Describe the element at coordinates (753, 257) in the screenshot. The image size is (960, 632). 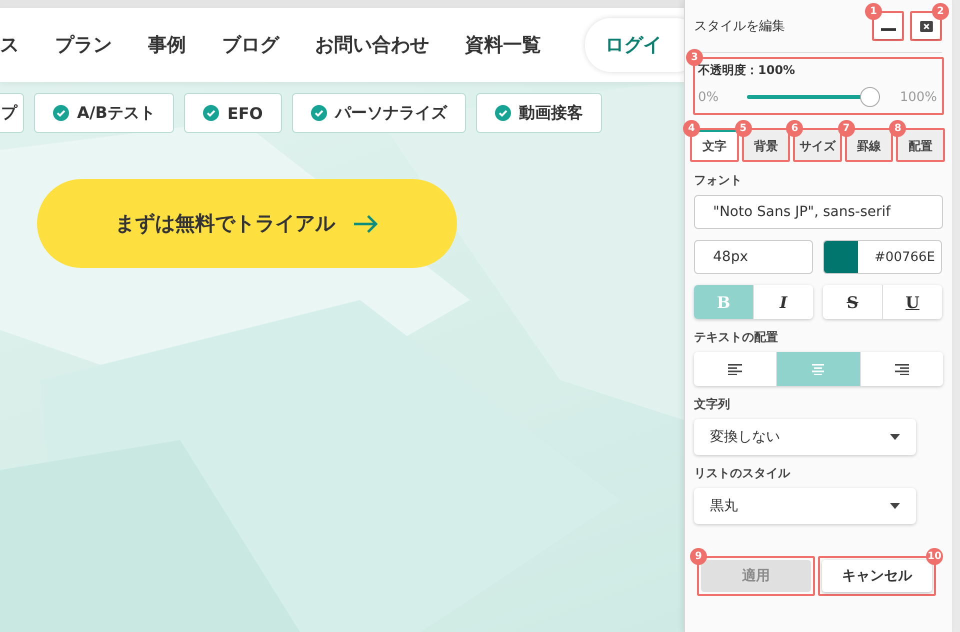
I see `size-input-field: 48px` at that location.